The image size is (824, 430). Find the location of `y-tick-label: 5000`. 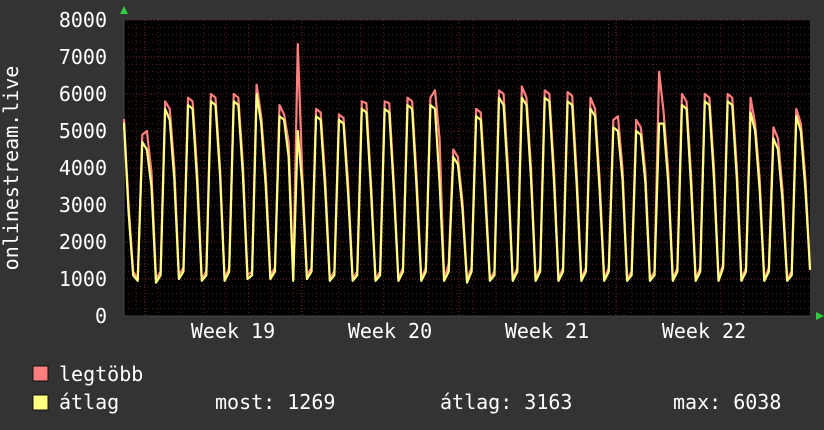

y-tick-label: 5000 is located at coordinates (83, 131).